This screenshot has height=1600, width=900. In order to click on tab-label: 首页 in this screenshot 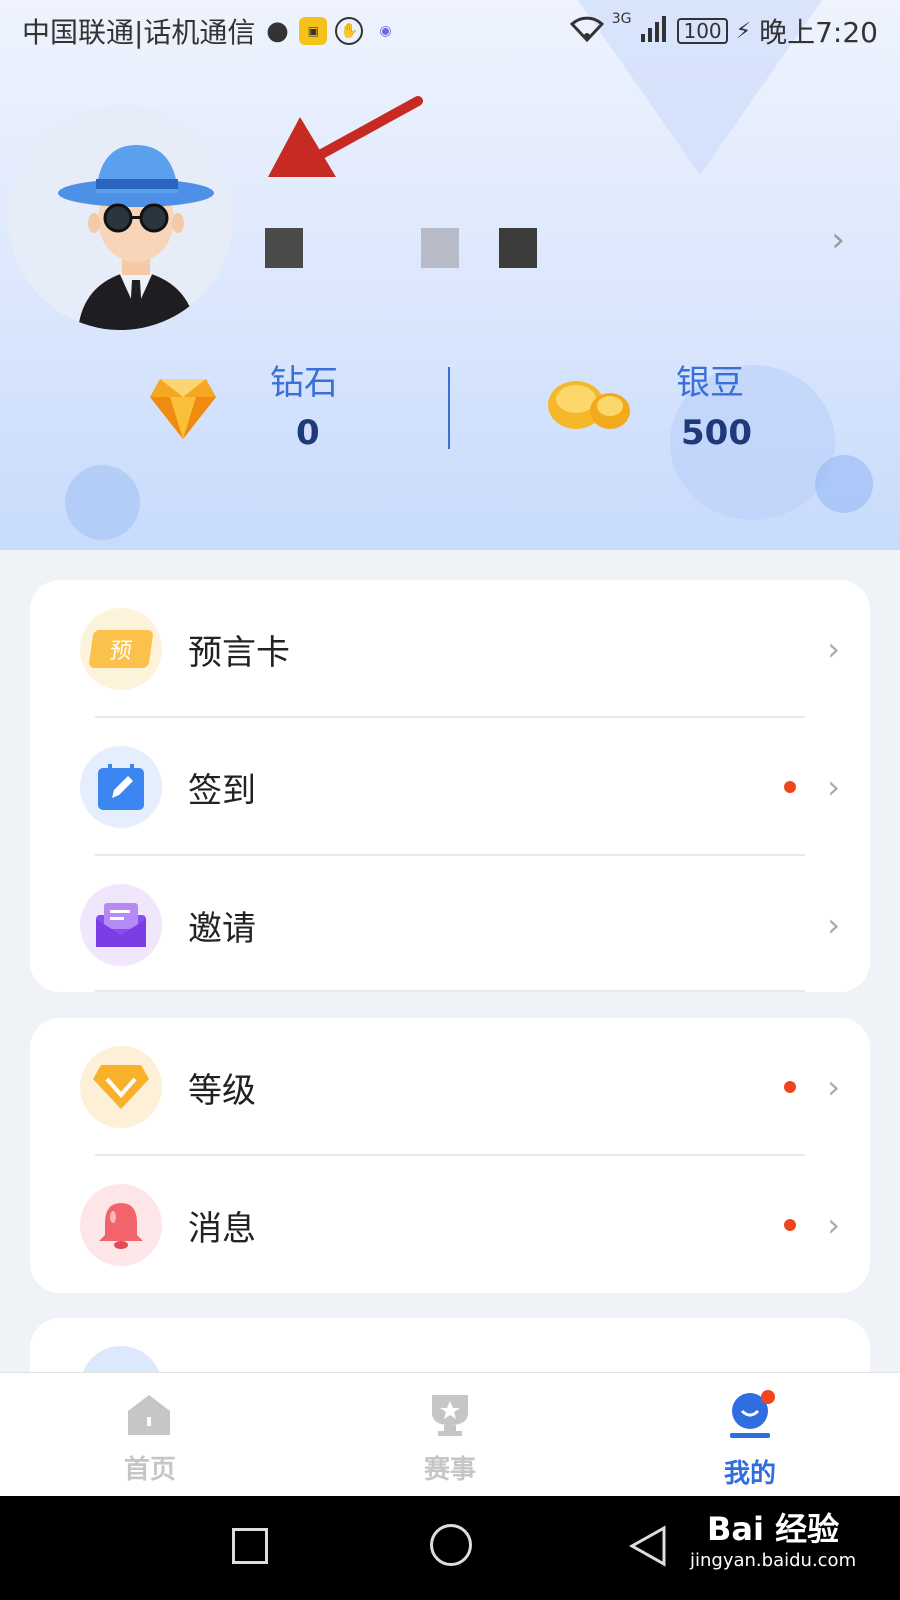, I will do `click(149, 1470)`.